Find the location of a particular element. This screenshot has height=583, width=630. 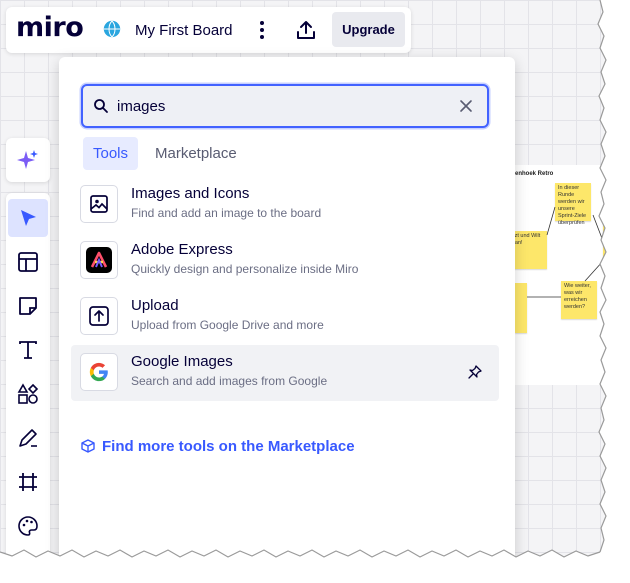

cube-icon is located at coordinates (88, 446).